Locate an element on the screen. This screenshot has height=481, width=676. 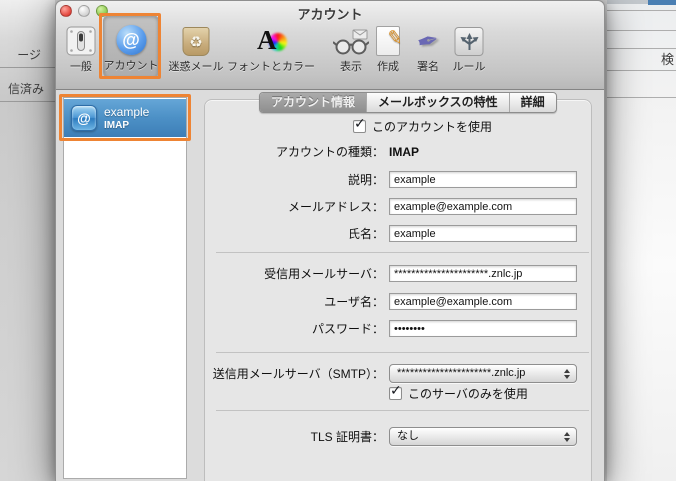
account-type-label: アカウントの種類： is located at coordinates (329, 152).